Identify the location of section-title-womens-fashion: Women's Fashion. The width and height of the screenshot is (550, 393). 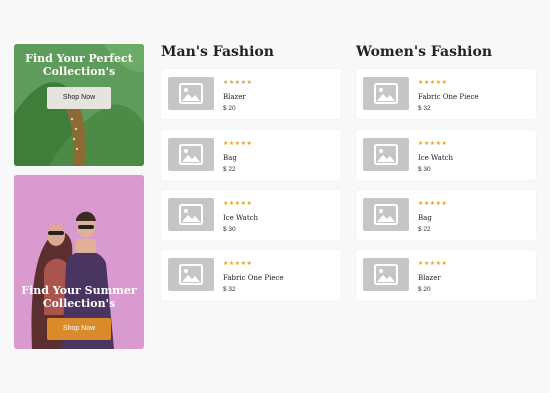
(424, 52).